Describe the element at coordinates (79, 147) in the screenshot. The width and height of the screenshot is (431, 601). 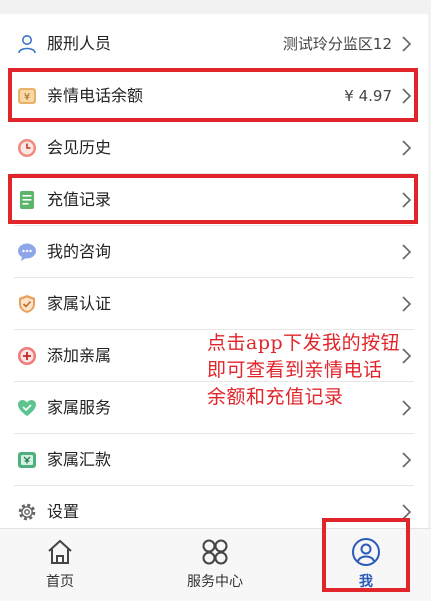
I see `menu-item-label: 会见历史` at that location.